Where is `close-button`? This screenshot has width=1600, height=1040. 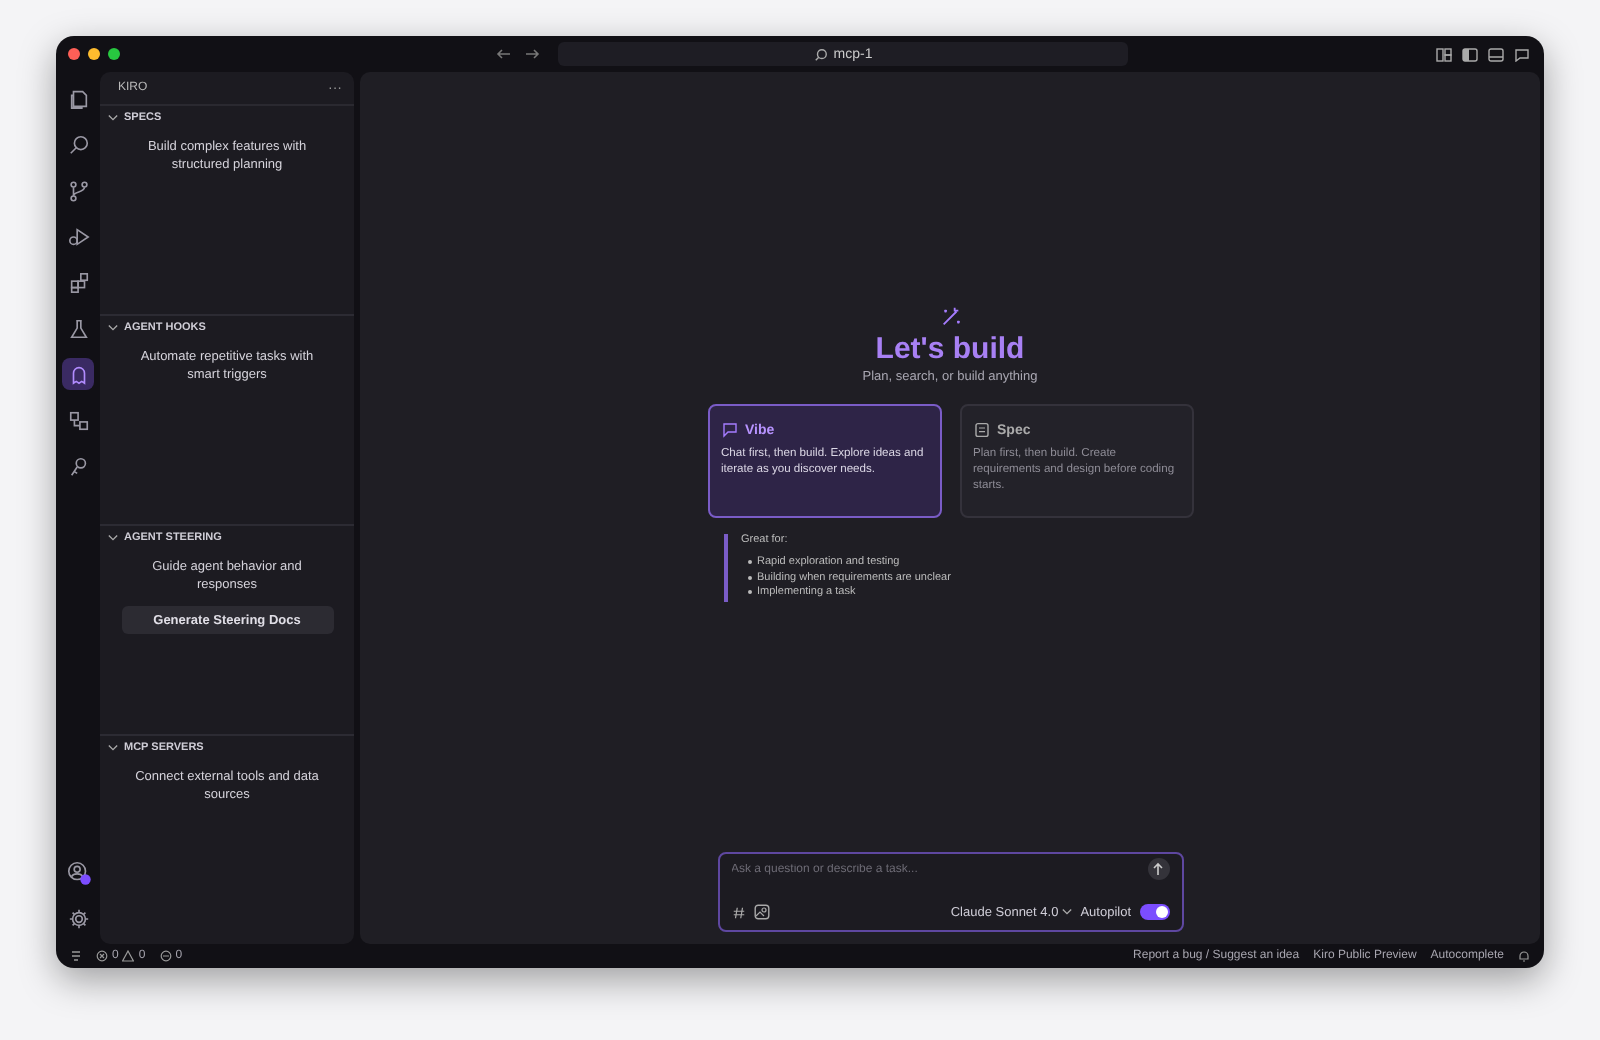
close-button is located at coordinates (74, 54).